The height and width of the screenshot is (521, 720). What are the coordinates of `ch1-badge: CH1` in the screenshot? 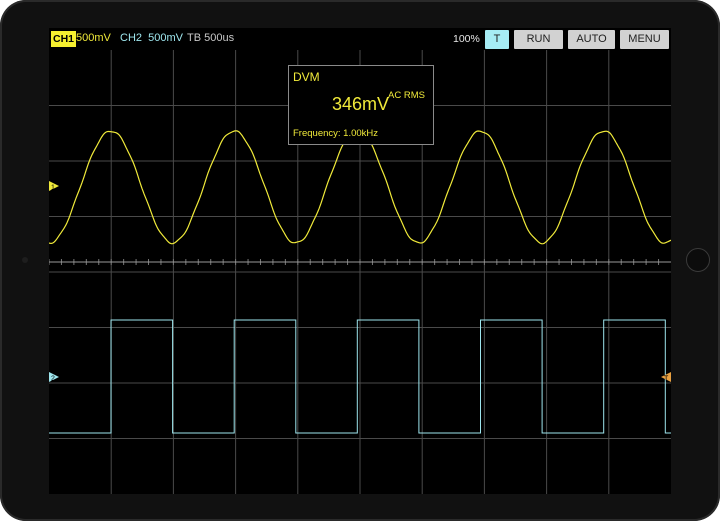 It's located at (64, 39).